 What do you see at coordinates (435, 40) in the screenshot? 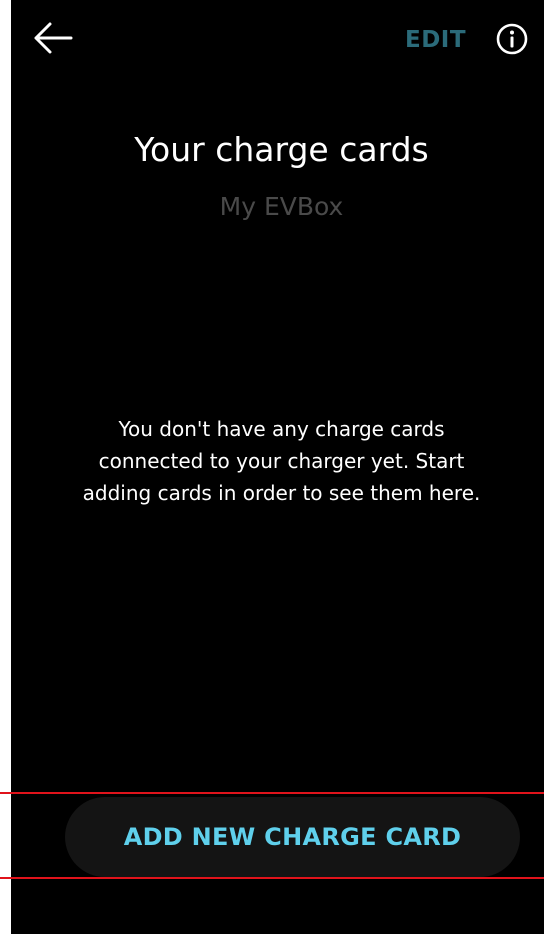
I see `edit-button: EDIT` at bounding box center [435, 40].